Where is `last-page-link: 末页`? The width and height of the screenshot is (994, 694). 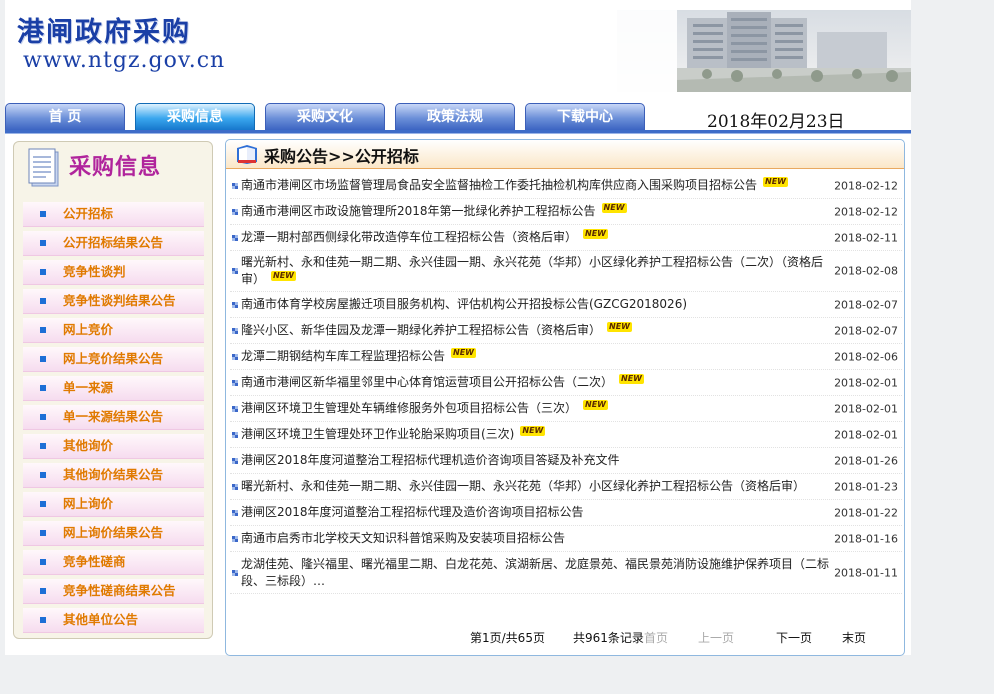
last-page-link: 末页 is located at coordinates (854, 637).